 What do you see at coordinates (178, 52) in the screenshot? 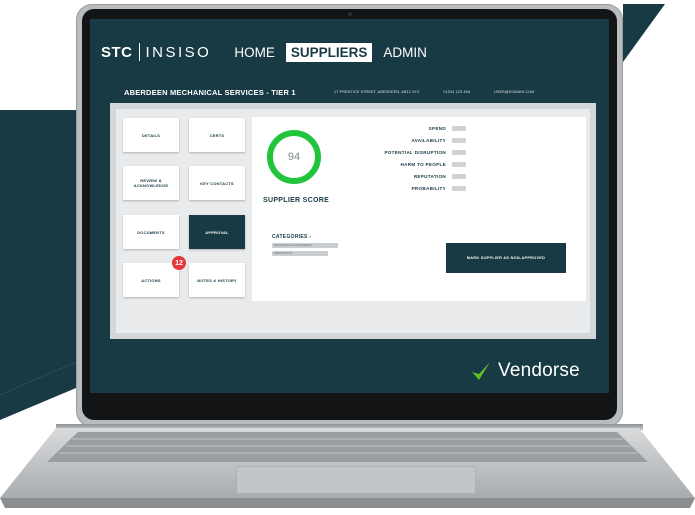
I see `brand-logo-secondary: INSISO` at bounding box center [178, 52].